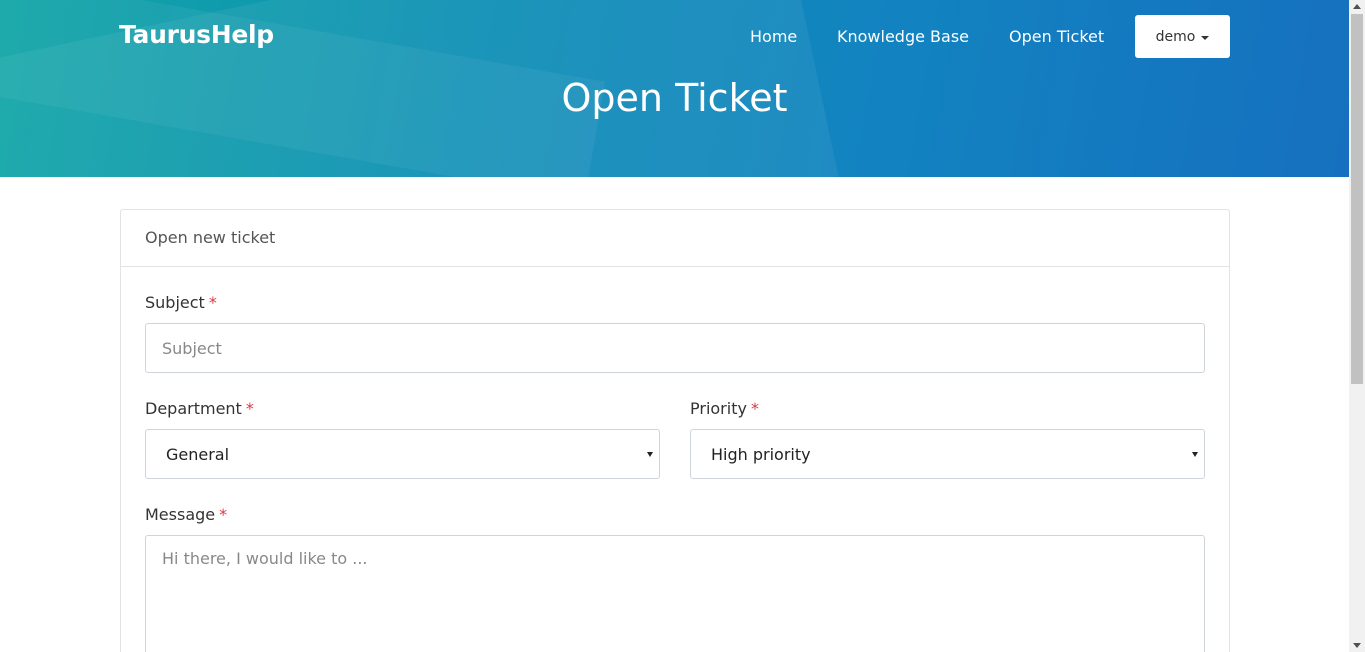 The image size is (1365, 652). Describe the element at coordinates (1205, 37) in the screenshot. I see `caret-down-icon` at that location.